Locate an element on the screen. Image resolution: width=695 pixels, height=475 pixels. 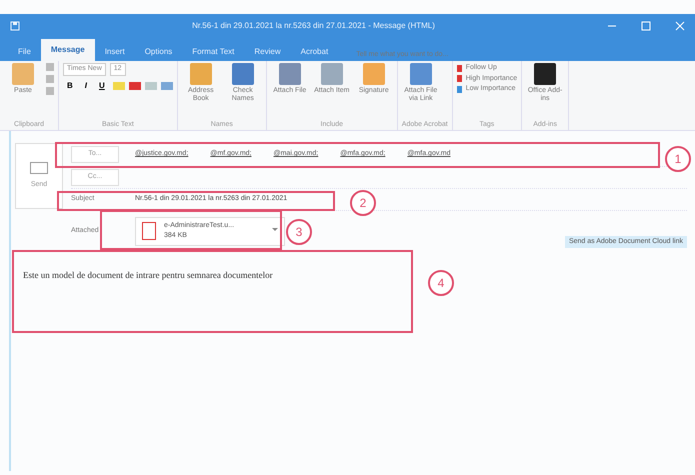
window-title: Nr.56-1 din 29.01.2021 la nr.5263 din 27.01.2021 - Message (HTML) is located at coordinates (313, 26).